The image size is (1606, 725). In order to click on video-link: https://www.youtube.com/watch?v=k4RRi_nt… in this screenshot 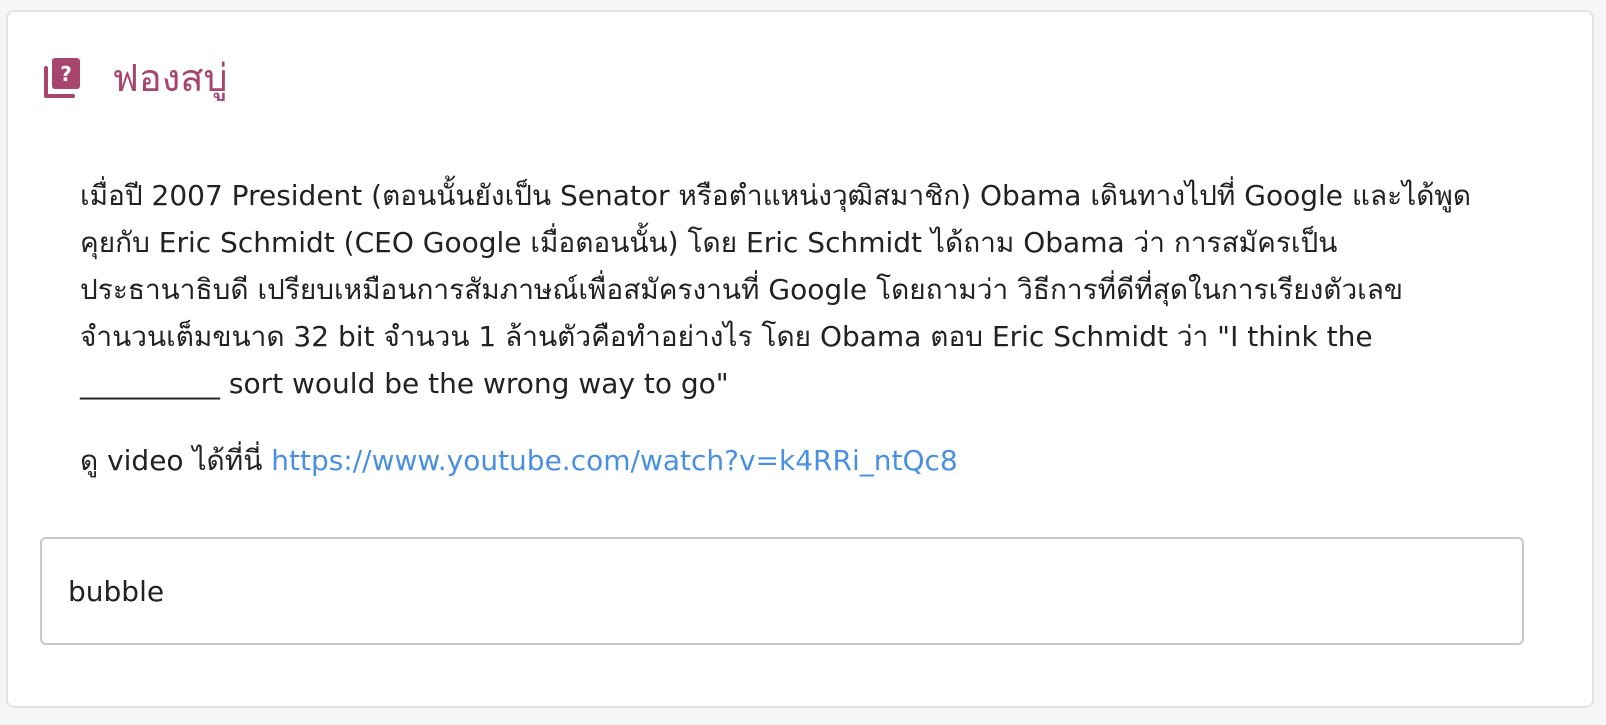, I will do `click(614, 460)`.